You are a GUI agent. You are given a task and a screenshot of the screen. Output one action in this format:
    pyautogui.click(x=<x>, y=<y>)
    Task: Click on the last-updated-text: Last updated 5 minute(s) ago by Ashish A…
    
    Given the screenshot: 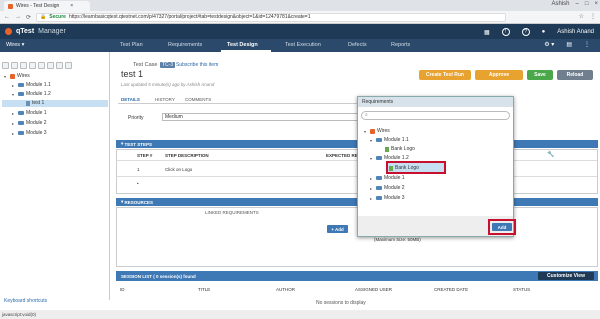 What is the action you would take?
    pyautogui.click(x=168, y=84)
    